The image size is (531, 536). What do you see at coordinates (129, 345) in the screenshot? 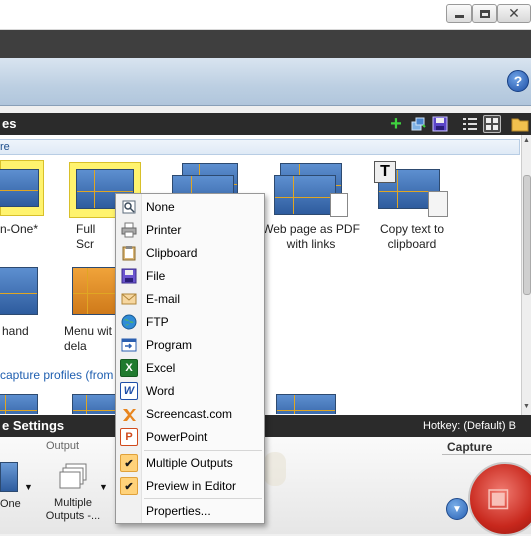
I see `program-icon` at bounding box center [129, 345].